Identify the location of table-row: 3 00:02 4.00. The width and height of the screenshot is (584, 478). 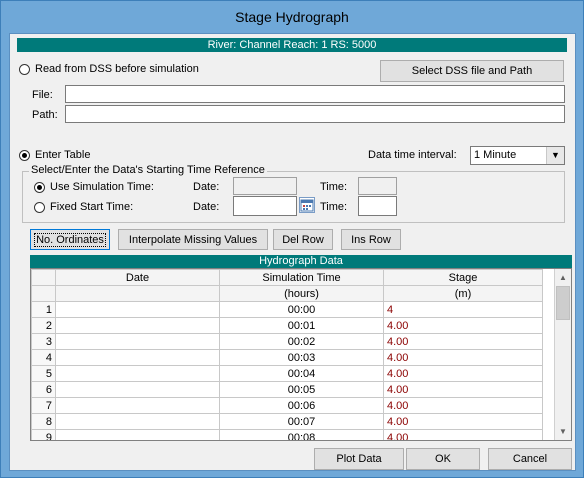
(287, 341).